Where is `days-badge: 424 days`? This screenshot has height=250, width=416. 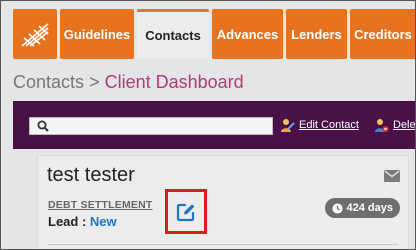 days-badge: 424 days is located at coordinates (362, 208).